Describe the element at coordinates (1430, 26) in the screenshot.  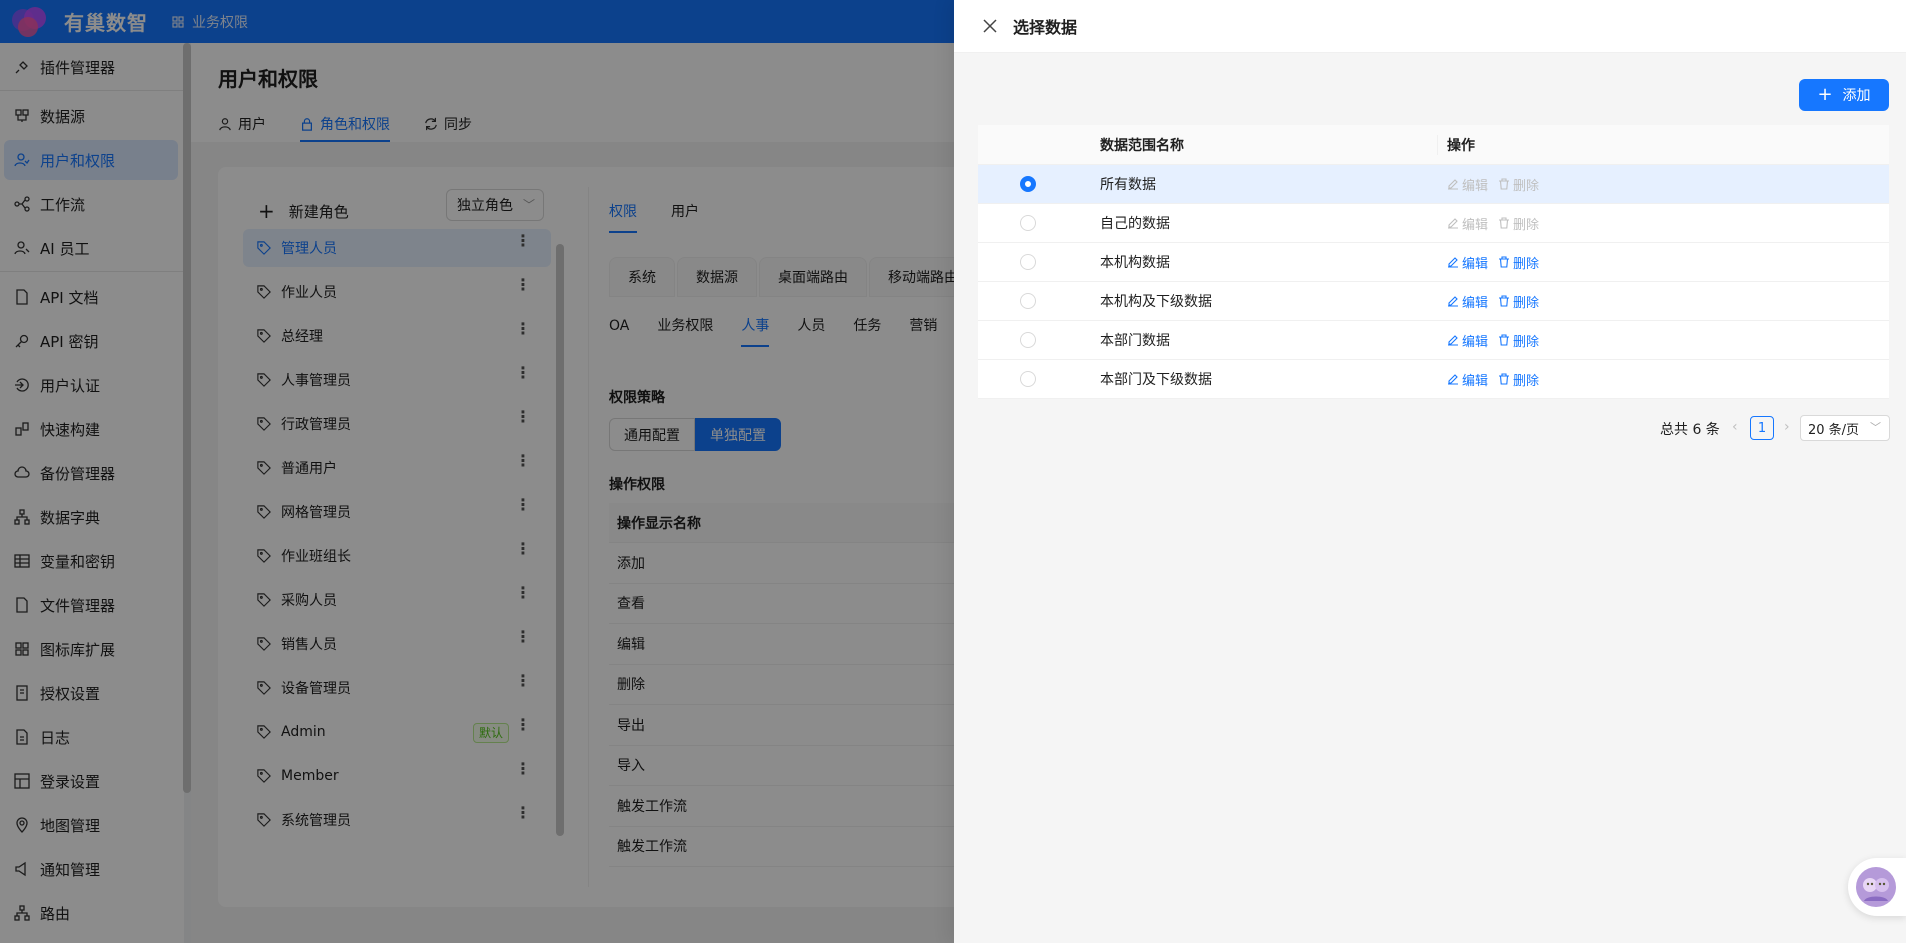
I see `drawer-header: 选择数据` at that location.